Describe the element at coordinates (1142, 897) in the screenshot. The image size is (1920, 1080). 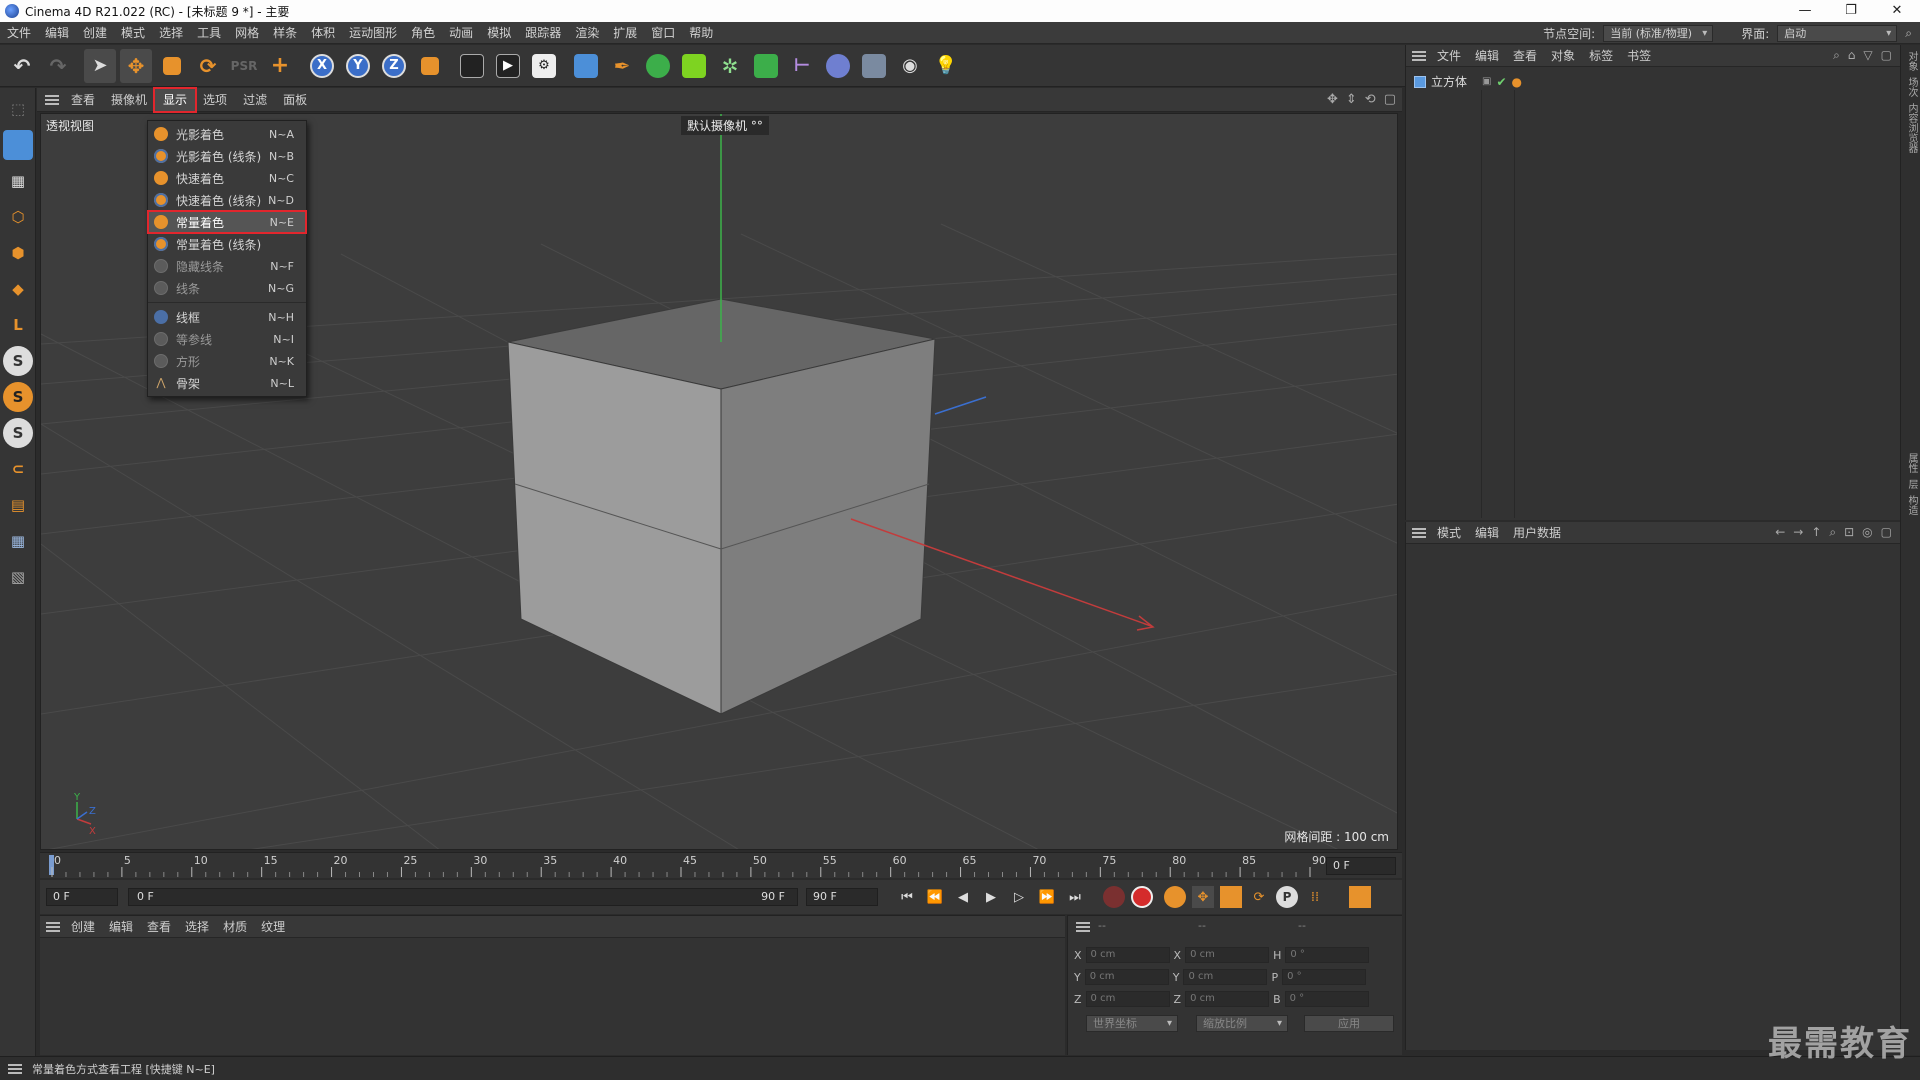
I see `autokey-button` at that location.